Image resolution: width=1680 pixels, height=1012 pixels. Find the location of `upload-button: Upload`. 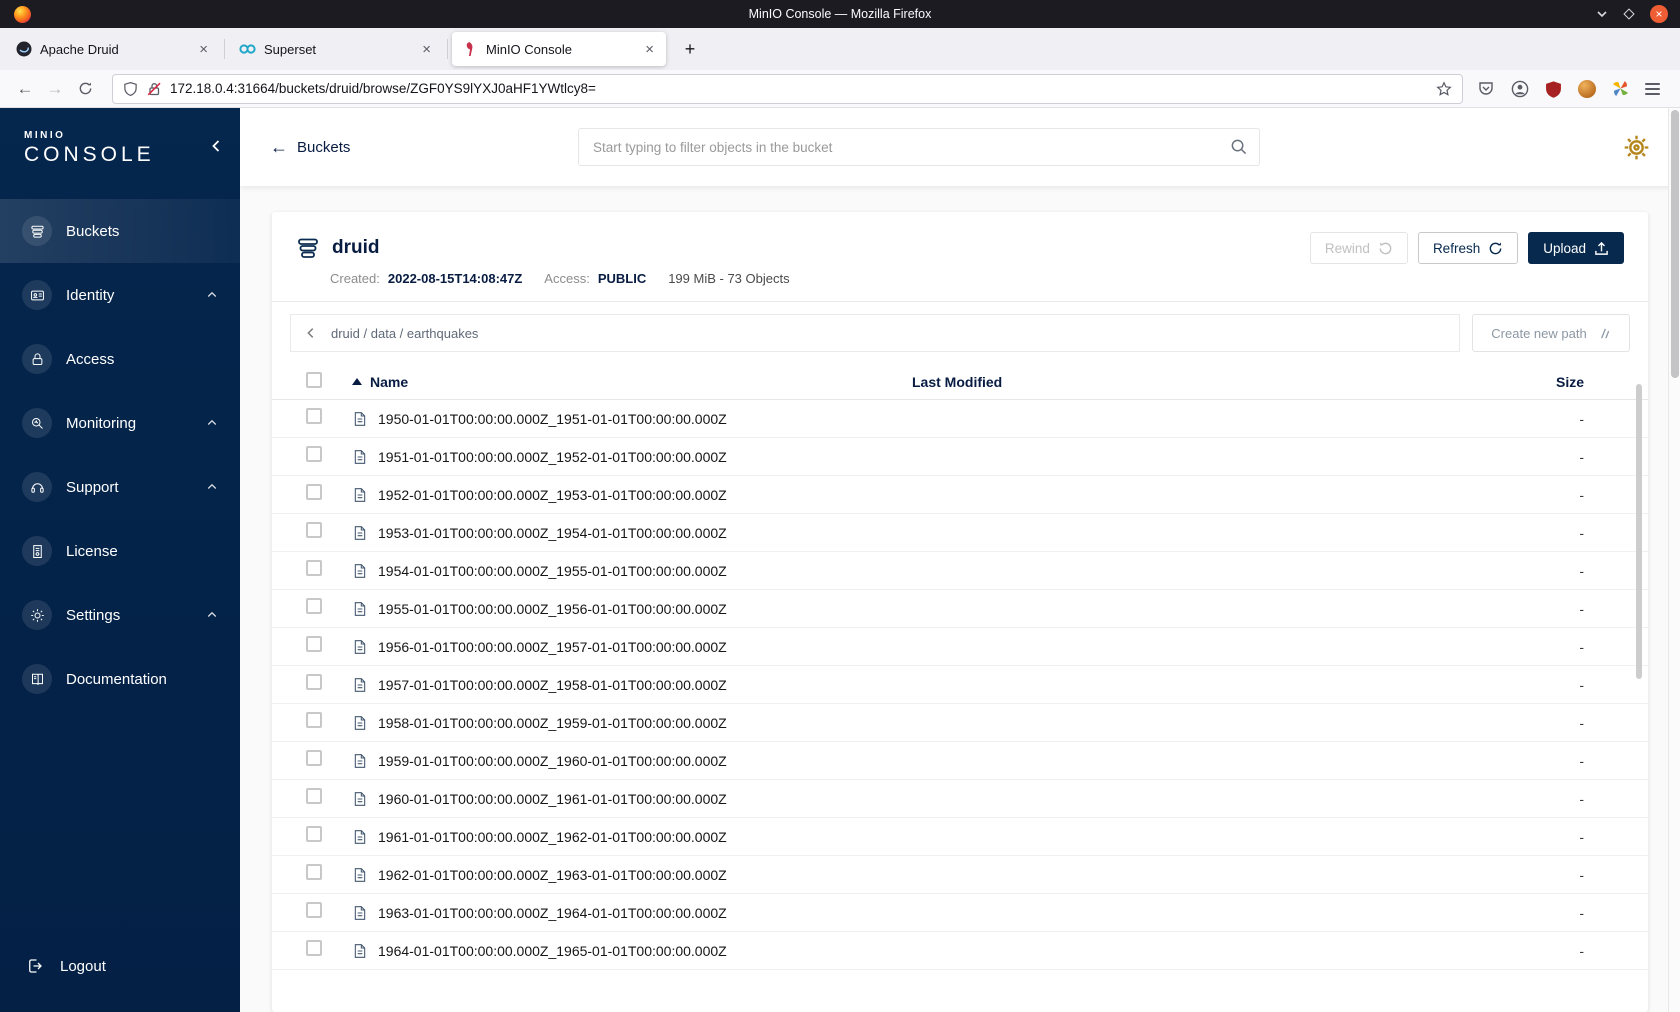

upload-button: Upload is located at coordinates (1576, 248).